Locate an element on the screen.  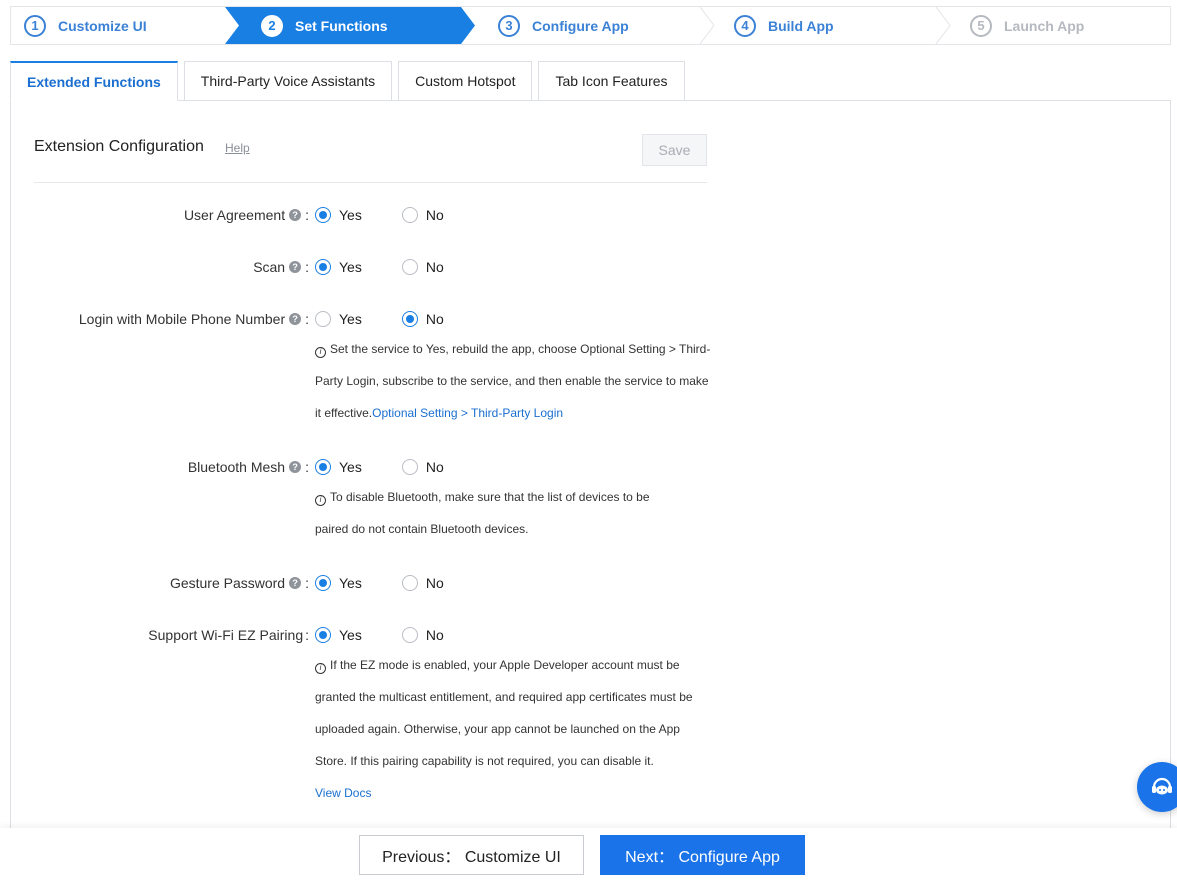
setting-label: Gesture Password ? : is located at coordinates (239, 583).